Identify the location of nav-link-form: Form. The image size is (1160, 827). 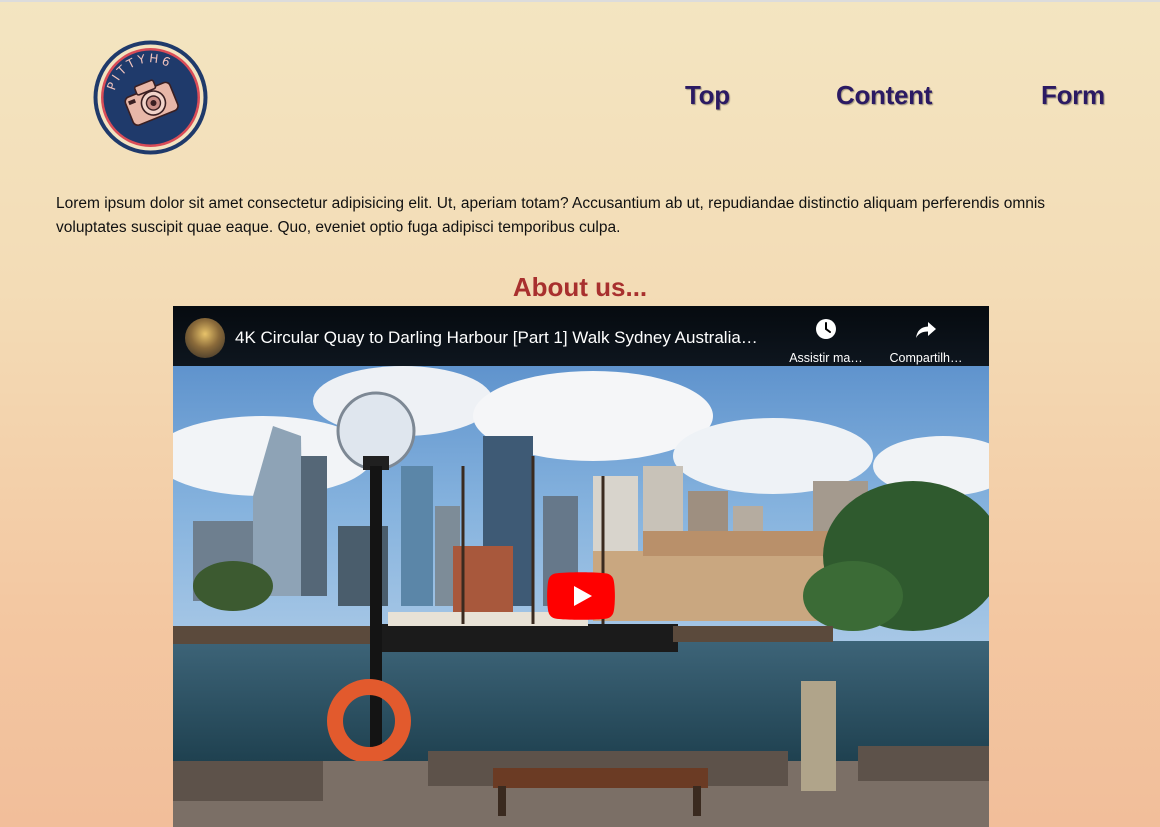
(1073, 95).